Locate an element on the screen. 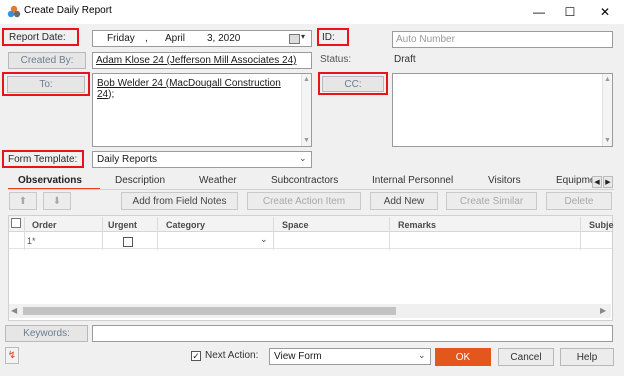  add-from-field-notes-button: Add from Field Notes is located at coordinates (179, 201).